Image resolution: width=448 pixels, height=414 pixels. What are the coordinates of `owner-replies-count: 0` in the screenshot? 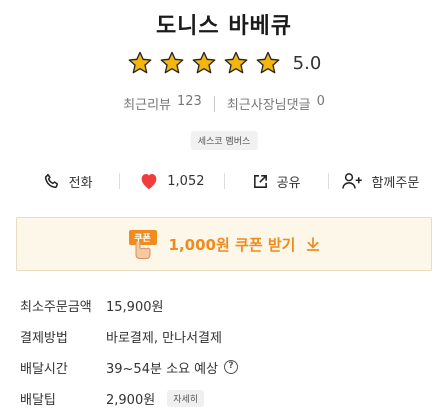 It's located at (320, 101).